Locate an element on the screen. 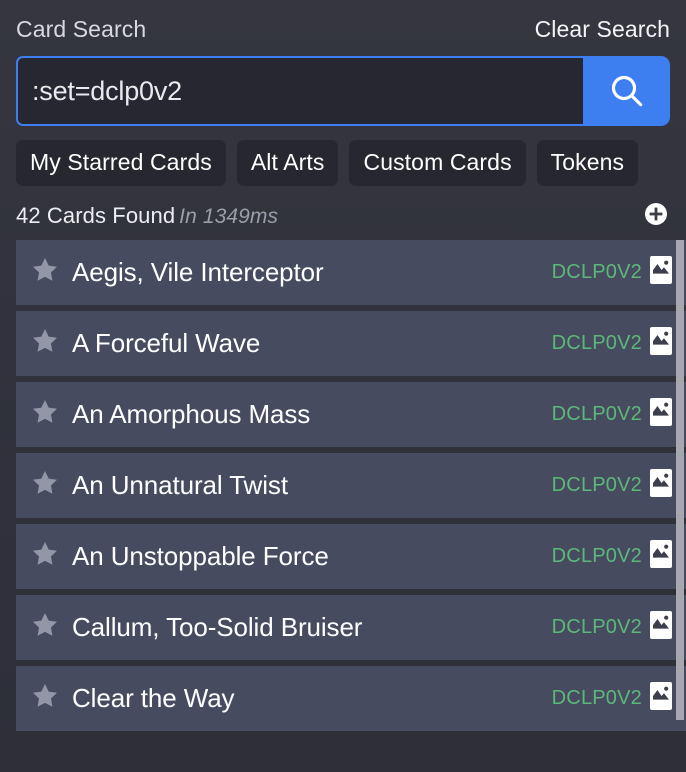 This screenshot has height=772, width=686. search-input-container is located at coordinates (299, 91).